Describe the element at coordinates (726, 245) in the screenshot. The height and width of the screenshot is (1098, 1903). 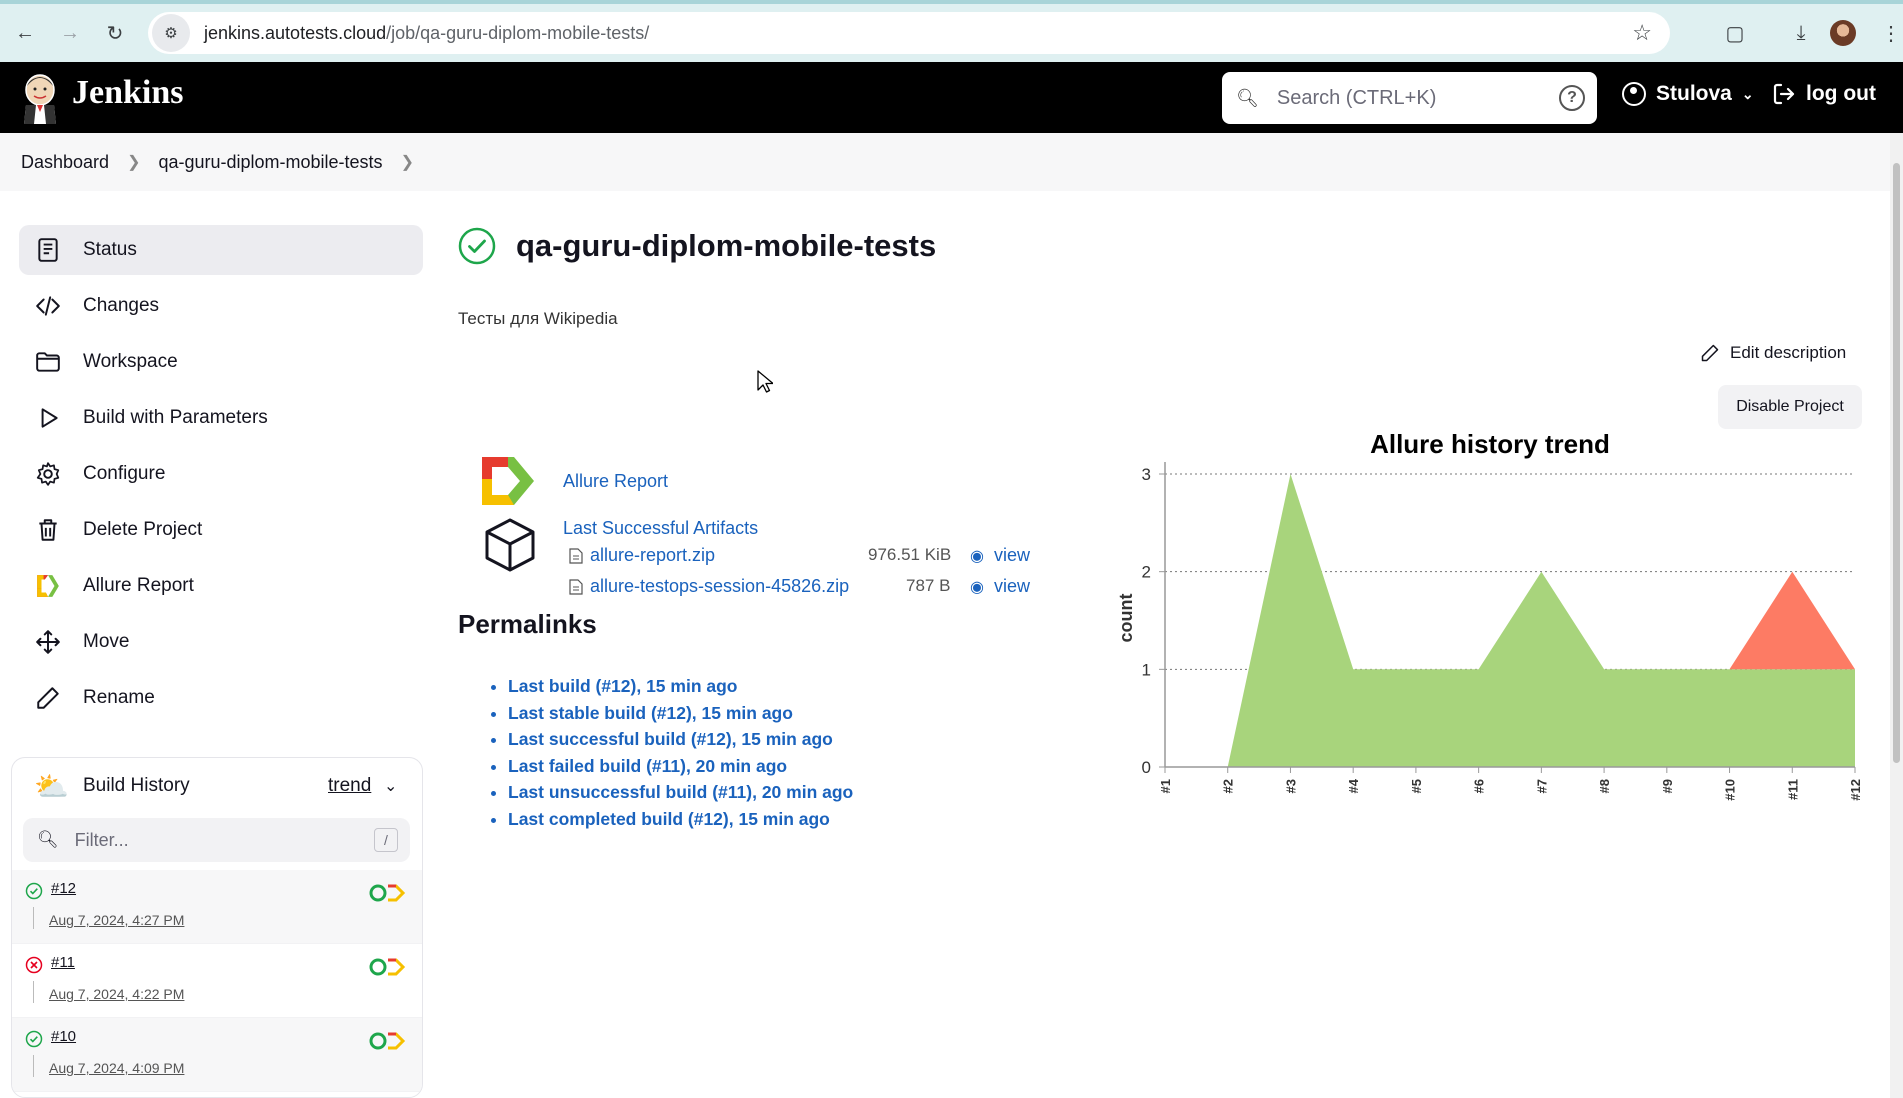
I see `job-title-text: qa-guru-diplom-mobile-tests` at that location.